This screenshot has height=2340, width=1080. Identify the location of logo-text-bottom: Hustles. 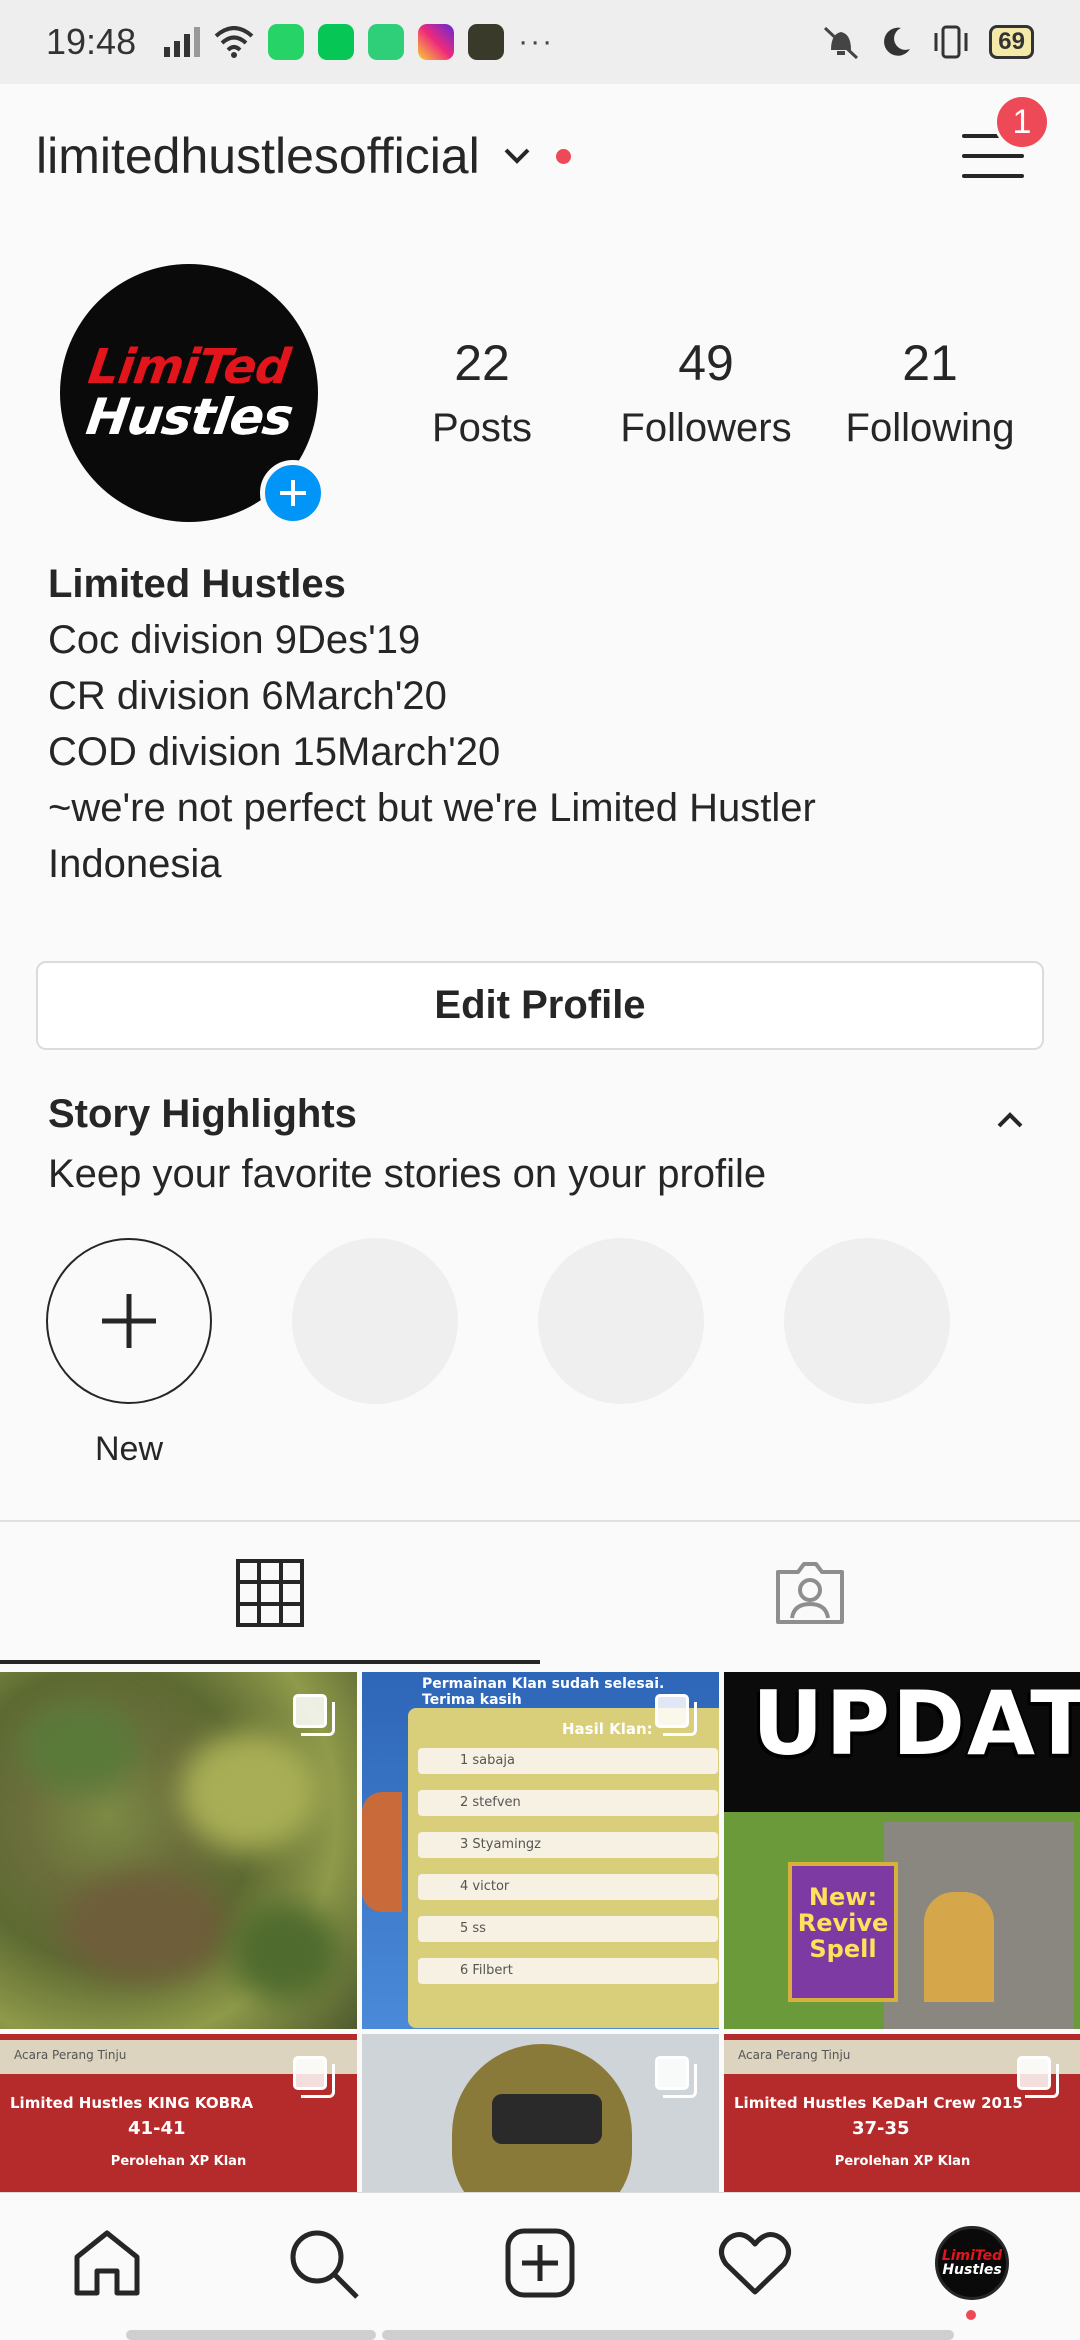
(189, 417).